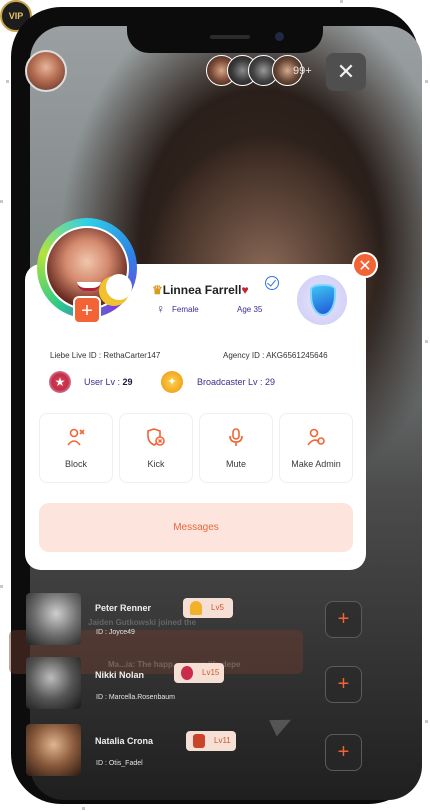  Describe the element at coordinates (115, 290) in the screenshot. I see `moon-decoration-icon` at that location.